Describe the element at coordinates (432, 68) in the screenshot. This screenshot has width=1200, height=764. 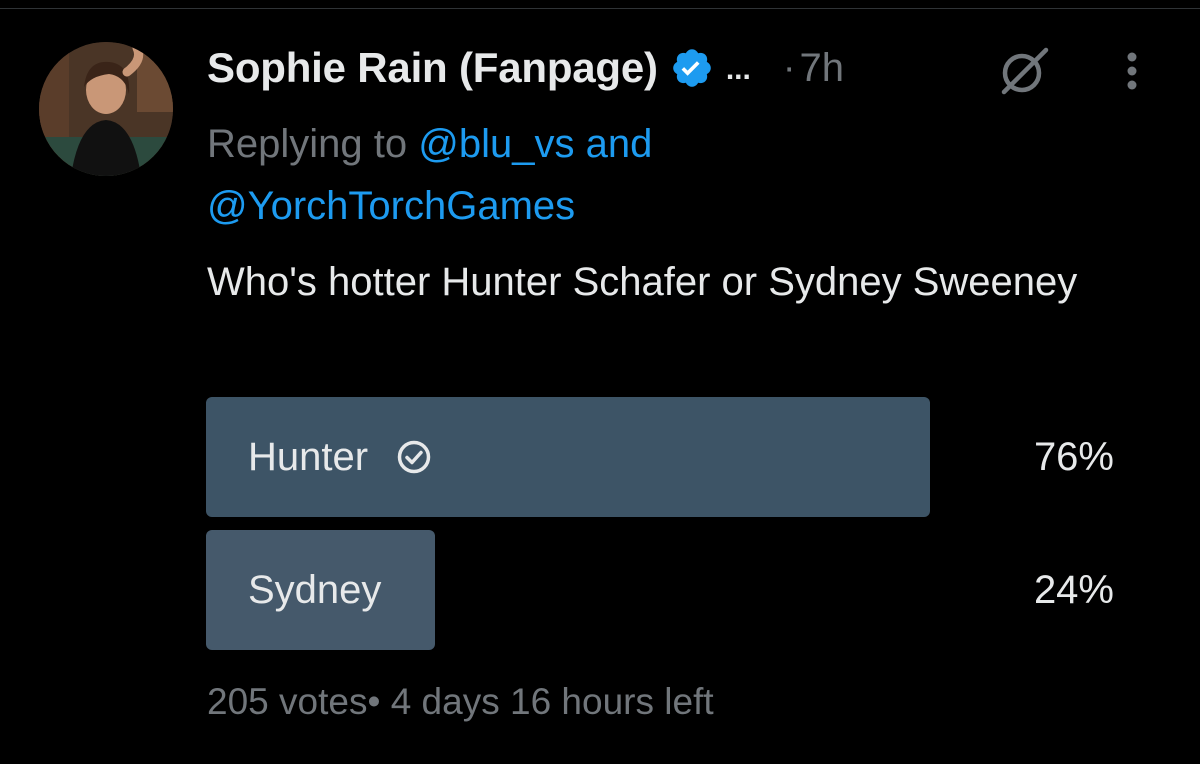
I see `author-display-name: Sophie Rain (Fanpage)` at that location.